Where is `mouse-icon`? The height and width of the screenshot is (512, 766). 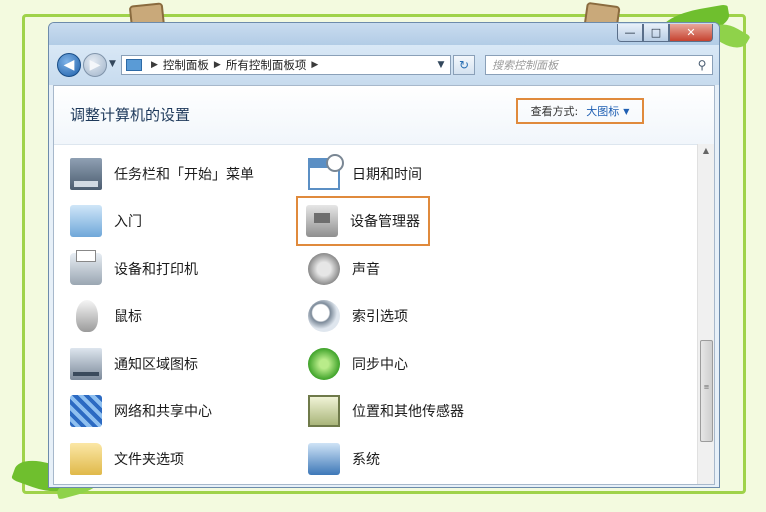 mouse-icon is located at coordinates (87, 316).